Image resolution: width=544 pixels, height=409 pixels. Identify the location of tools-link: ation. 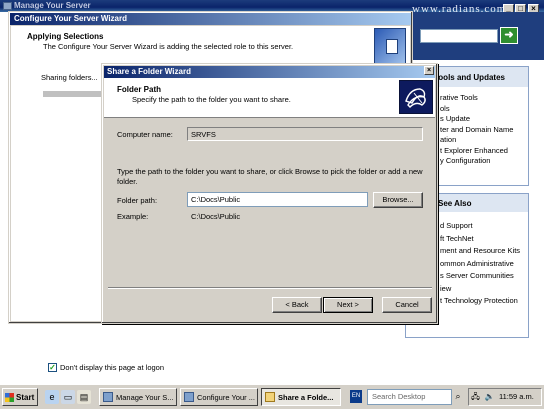
(484, 140).